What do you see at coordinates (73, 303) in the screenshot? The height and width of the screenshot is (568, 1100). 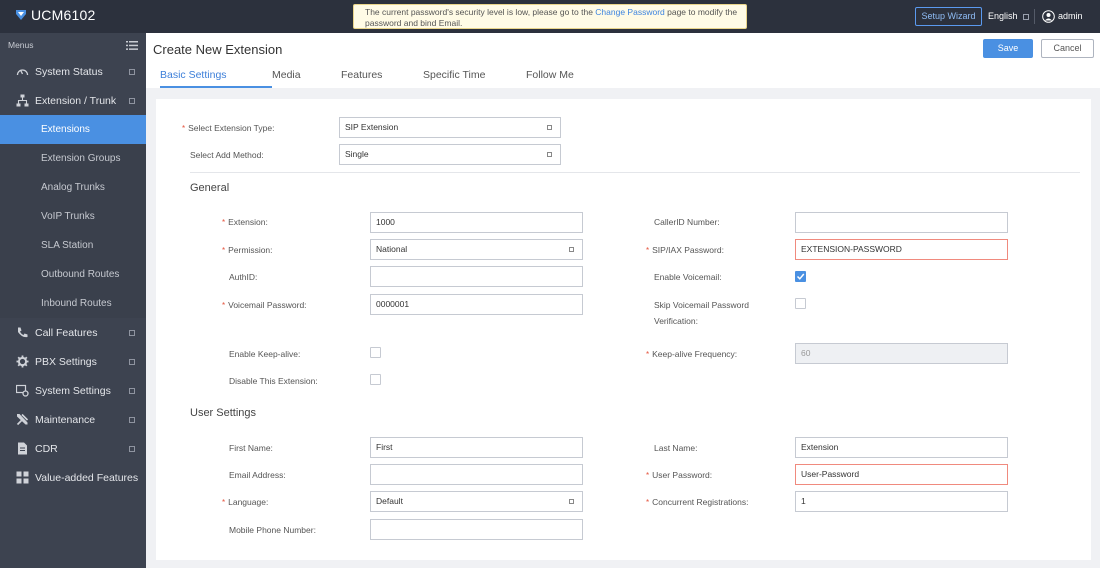 I see `sidebar-item-inbound-routes: Inbound Routes` at bounding box center [73, 303].